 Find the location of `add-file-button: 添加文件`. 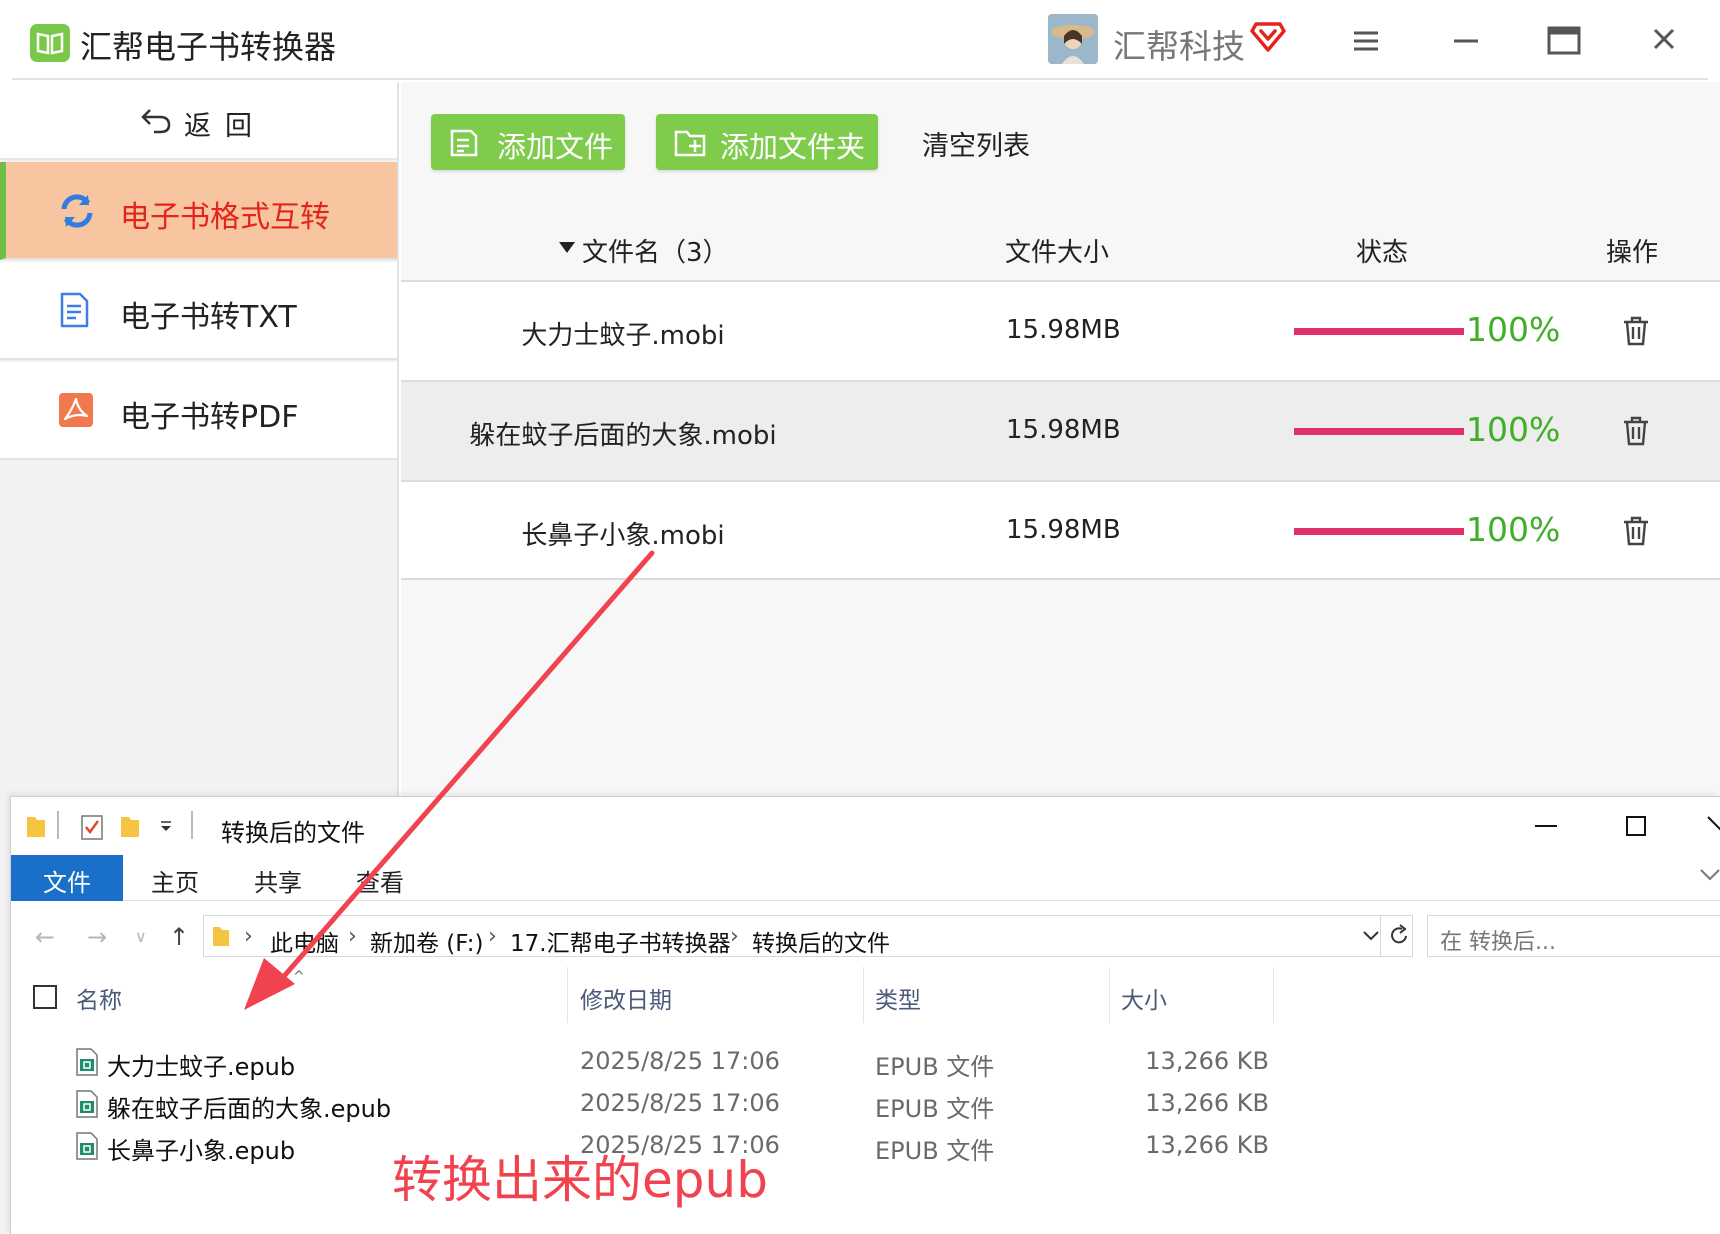

add-file-button: 添加文件 is located at coordinates (528, 142).